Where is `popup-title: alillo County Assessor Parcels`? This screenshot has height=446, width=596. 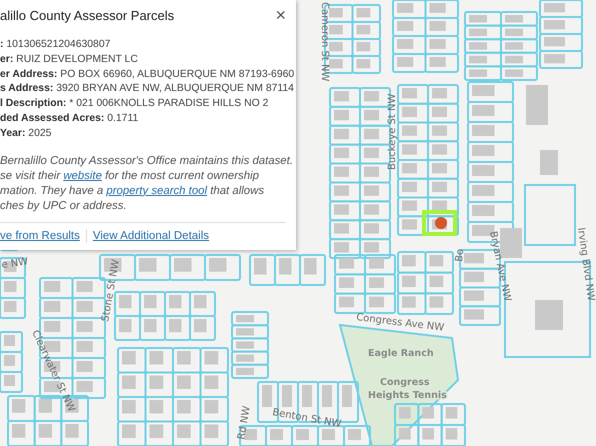
popup-title: alillo County Assessor Parcels is located at coordinates (87, 15).